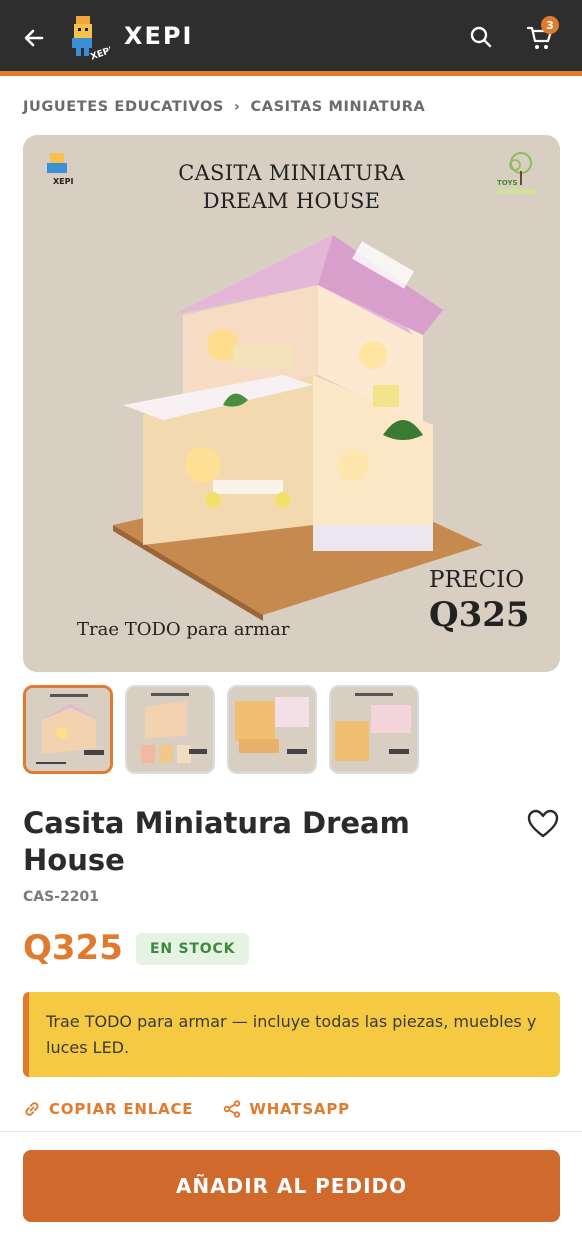  I want to click on hero-footer-text: Trae TODO para armar, so click(183, 629).